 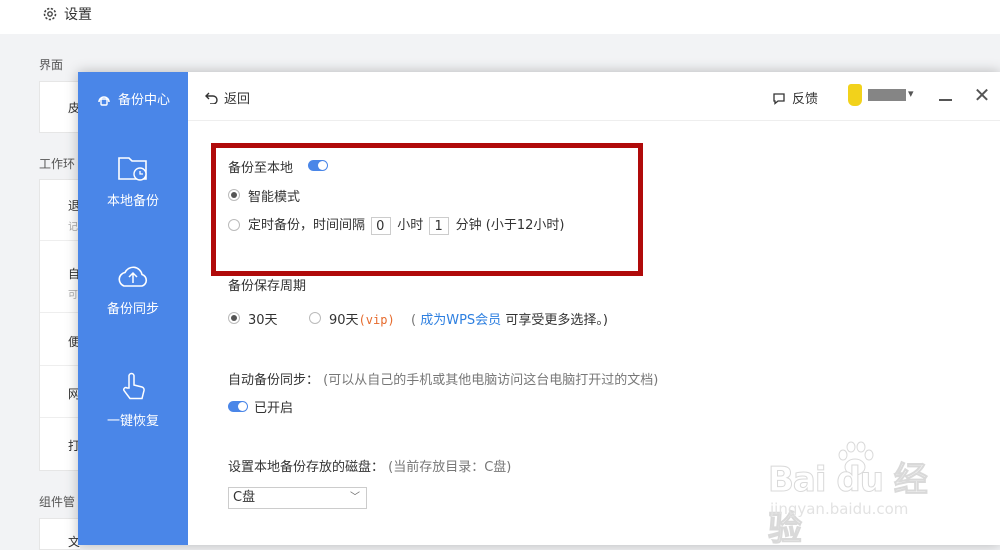 What do you see at coordinates (460, 320) in the screenshot?
I see `become-wps-member-link: 成为WPS会员` at bounding box center [460, 320].